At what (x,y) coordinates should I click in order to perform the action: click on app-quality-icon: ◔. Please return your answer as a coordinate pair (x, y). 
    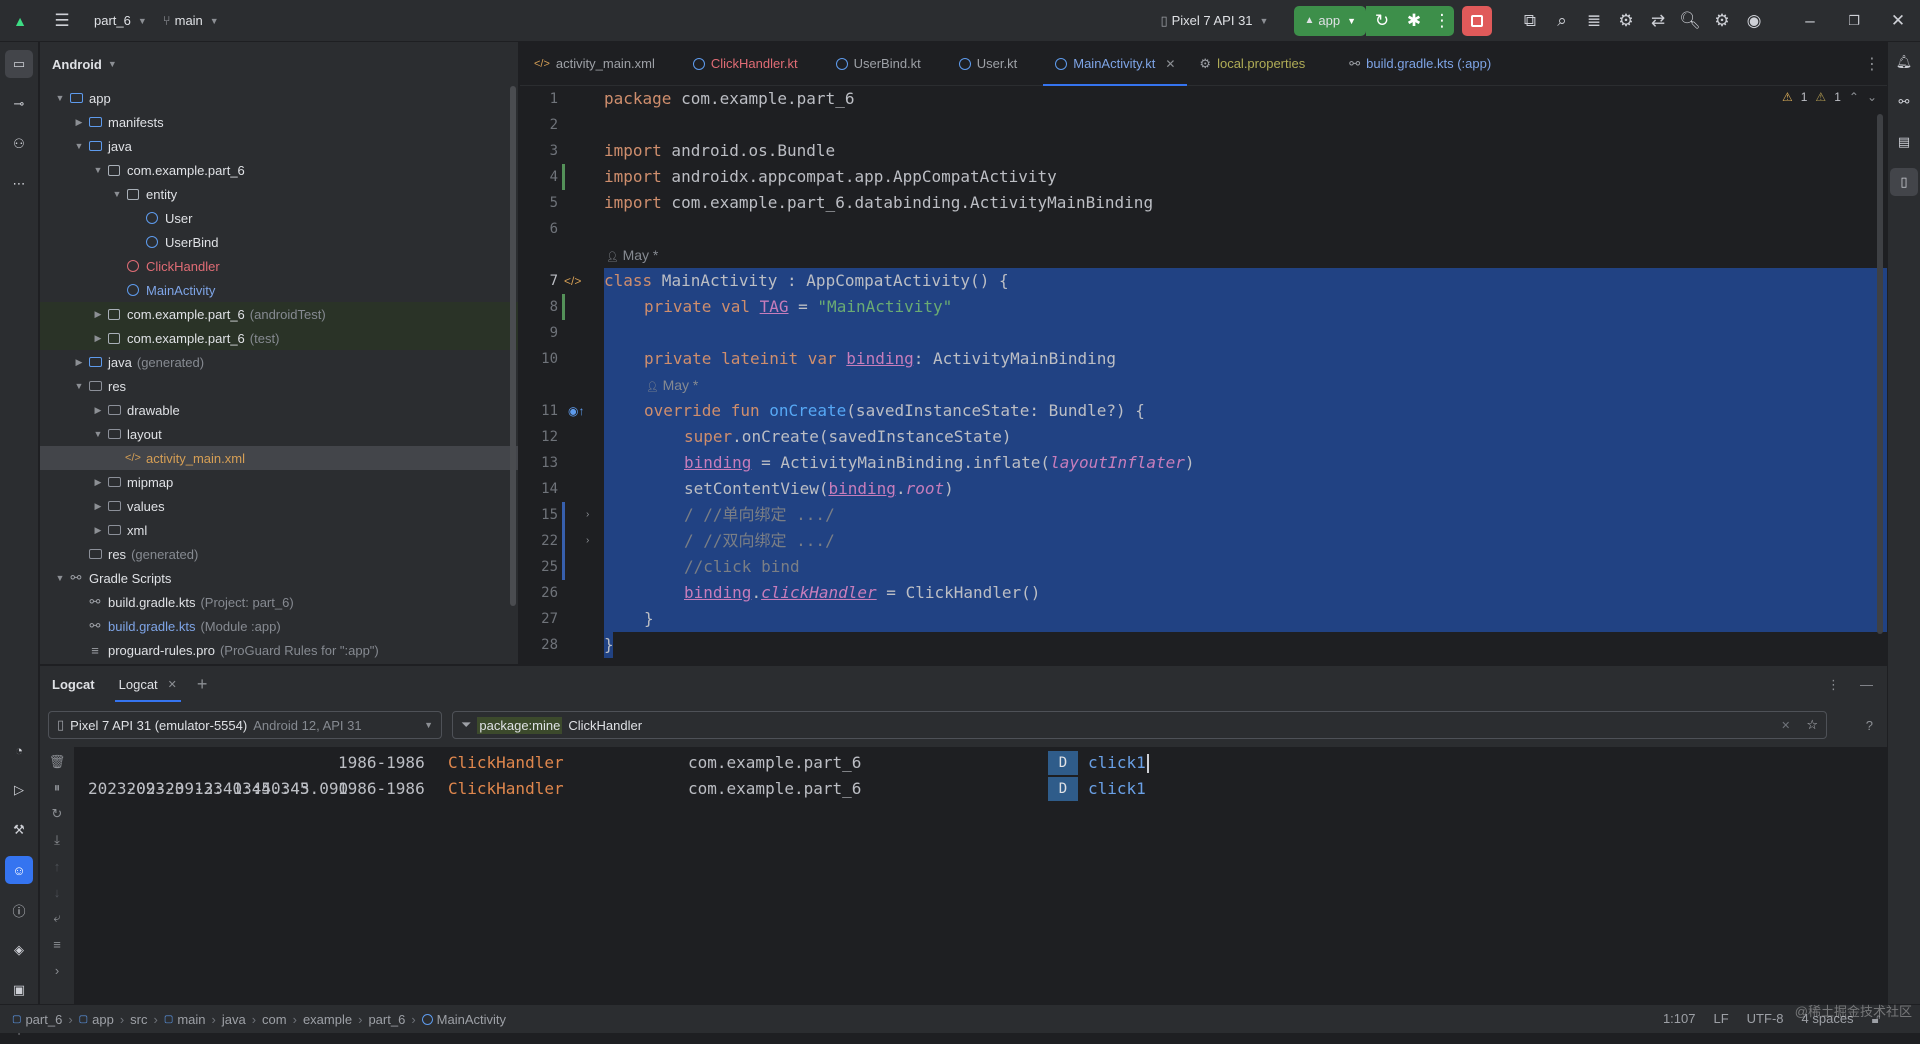
    Looking at the image, I should click on (19, 750).